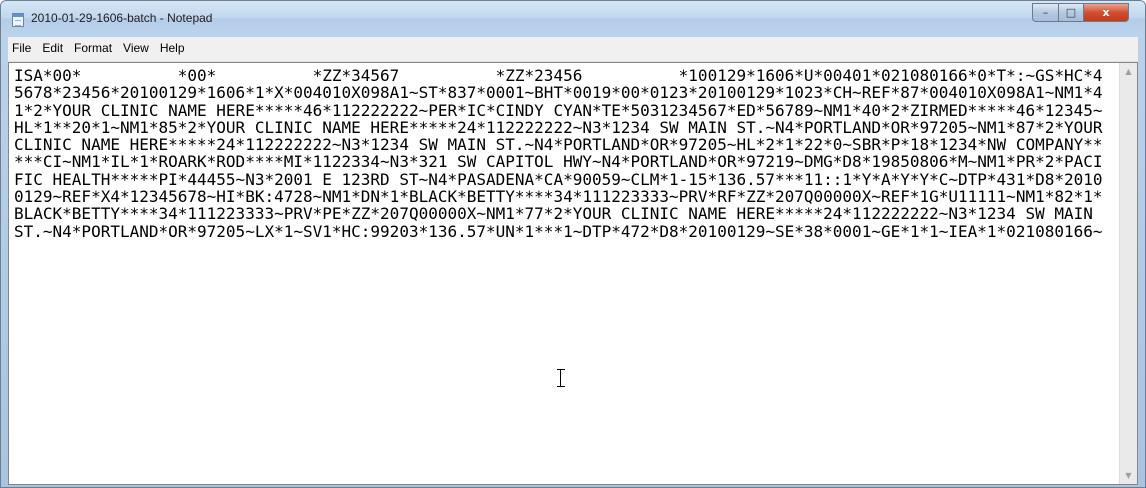 The height and width of the screenshot is (488, 1146). I want to click on close-button: x, so click(1106, 12).